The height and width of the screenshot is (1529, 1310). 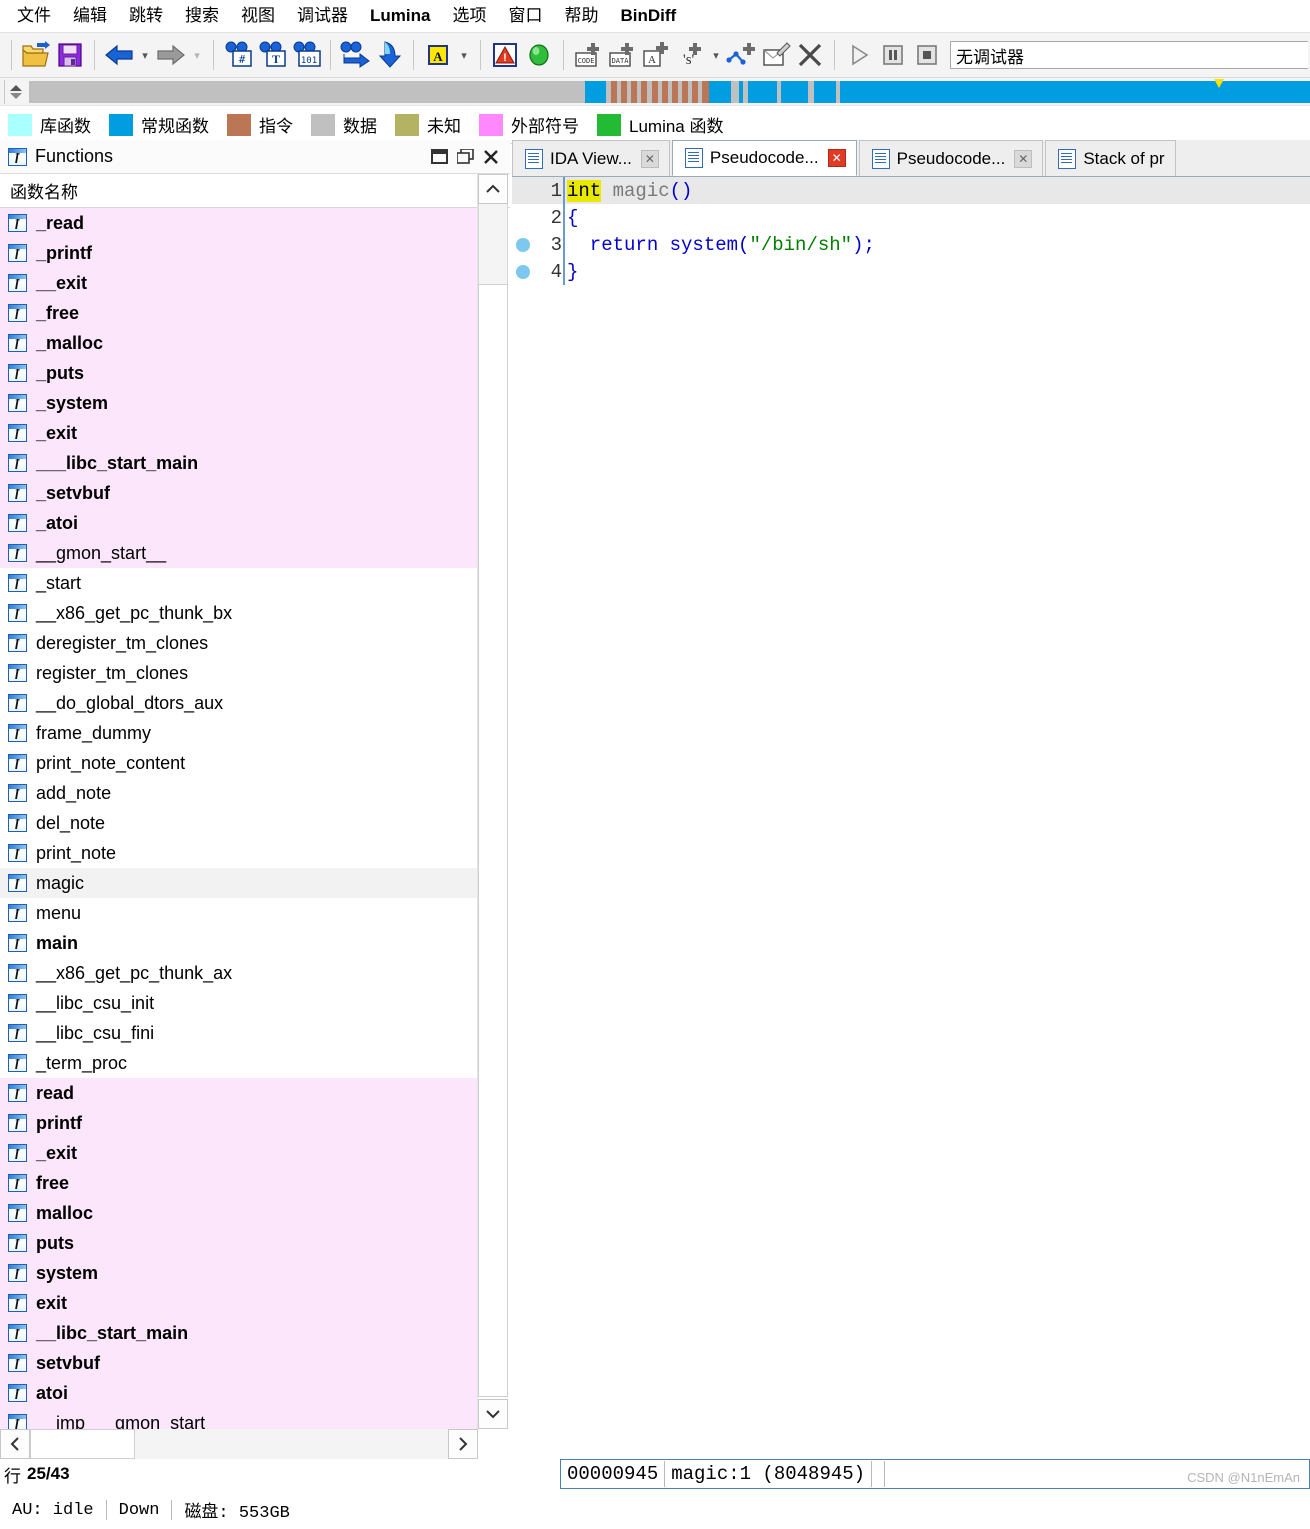 What do you see at coordinates (119, 55) in the screenshot?
I see `navigate-back-icon` at bounding box center [119, 55].